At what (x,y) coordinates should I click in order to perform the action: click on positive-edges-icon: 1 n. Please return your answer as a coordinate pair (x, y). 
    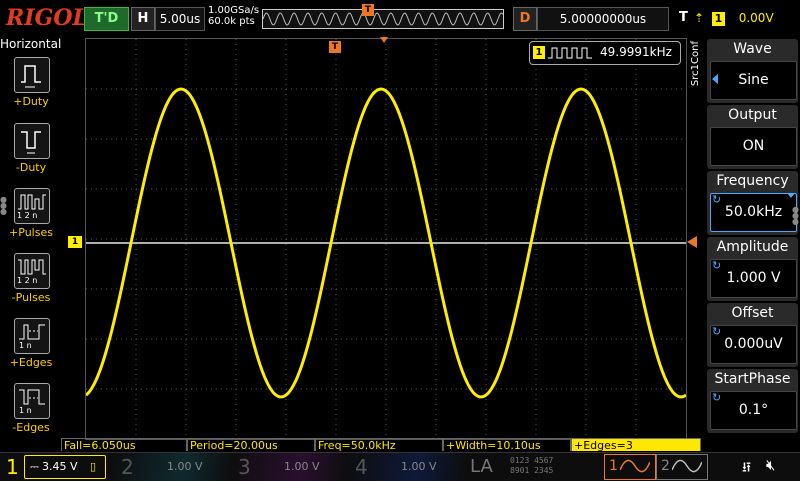
    Looking at the image, I should click on (32, 336).